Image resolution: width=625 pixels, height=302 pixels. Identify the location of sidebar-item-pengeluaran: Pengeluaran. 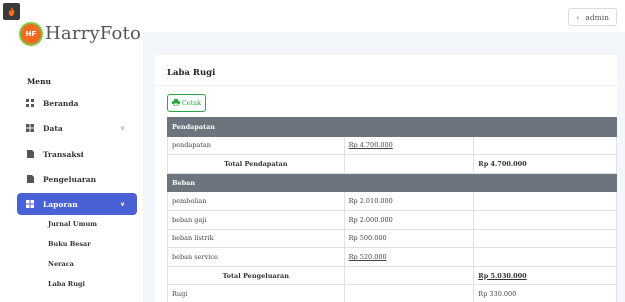
(77, 179).